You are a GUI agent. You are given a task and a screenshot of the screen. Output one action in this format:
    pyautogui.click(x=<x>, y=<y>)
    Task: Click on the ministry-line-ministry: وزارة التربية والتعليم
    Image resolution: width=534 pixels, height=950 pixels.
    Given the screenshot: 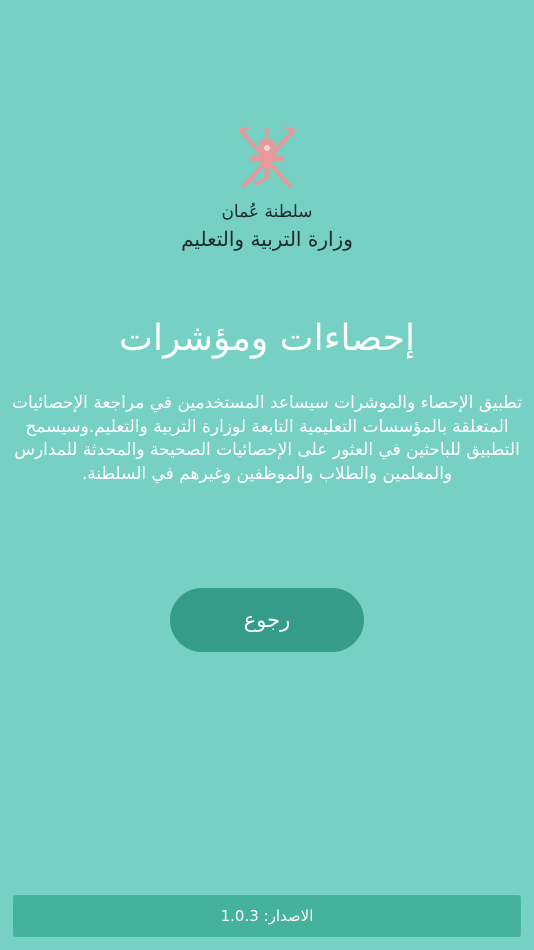 What is the action you would take?
    pyautogui.click(x=267, y=239)
    